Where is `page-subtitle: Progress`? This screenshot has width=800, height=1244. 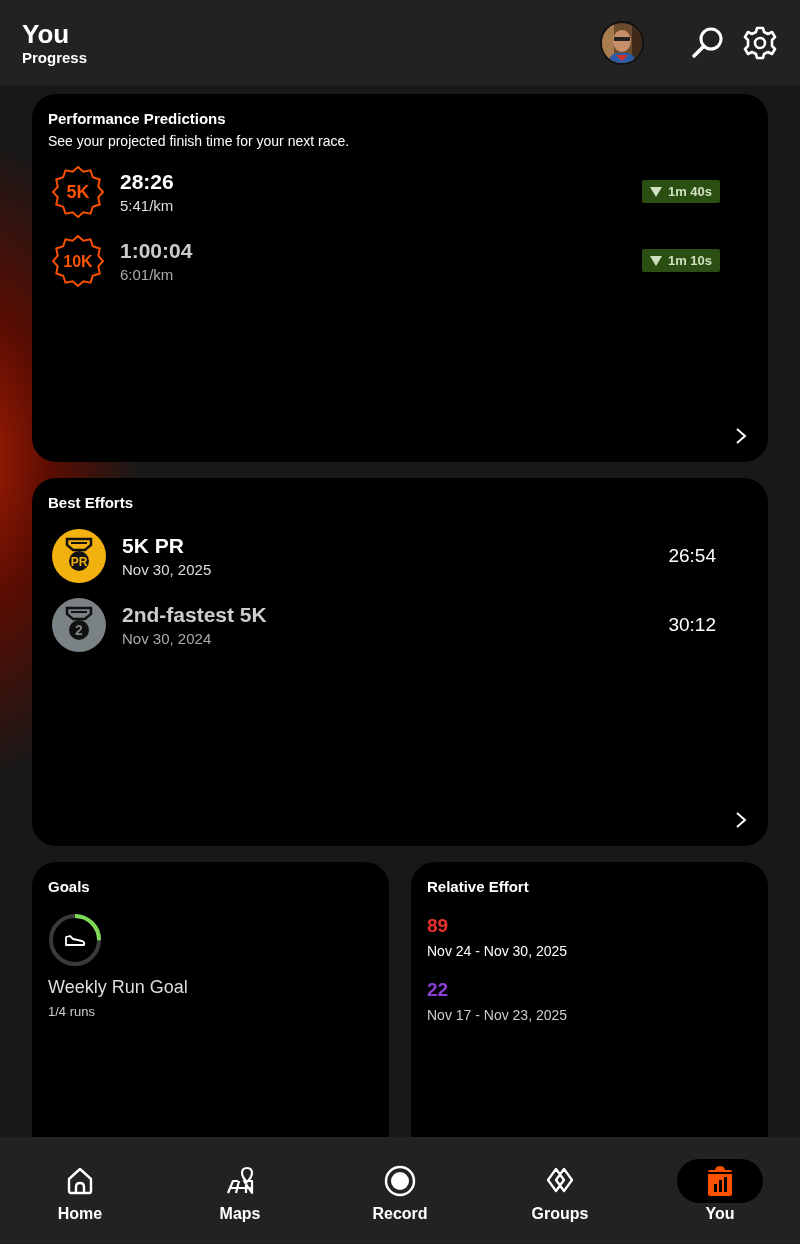
page-subtitle: Progress is located at coordinates (55, 57).